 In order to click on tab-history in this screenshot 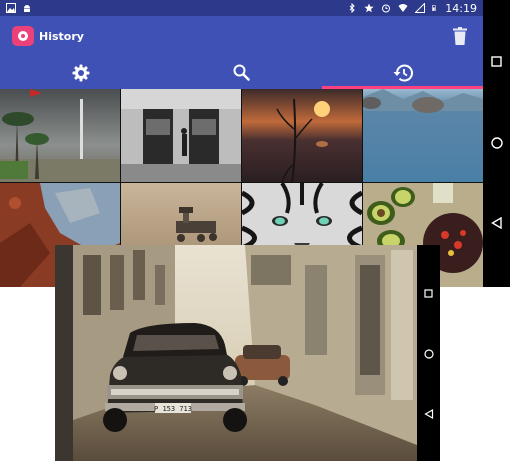, I will do `click(402, 72)`.